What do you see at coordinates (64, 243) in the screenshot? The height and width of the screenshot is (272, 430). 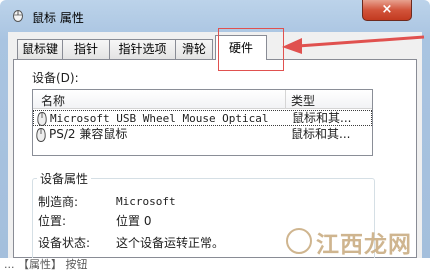 I see `device-status-label: 设备状态:` at bounding box center [64, 243].